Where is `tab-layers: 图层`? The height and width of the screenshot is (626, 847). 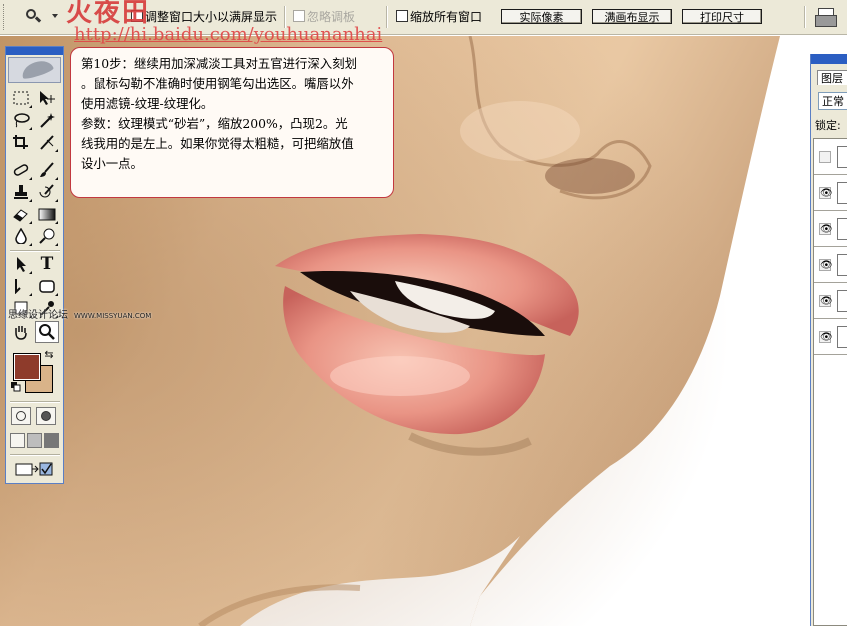
tab-layers: 图层 is located at coordinates (832, 77).